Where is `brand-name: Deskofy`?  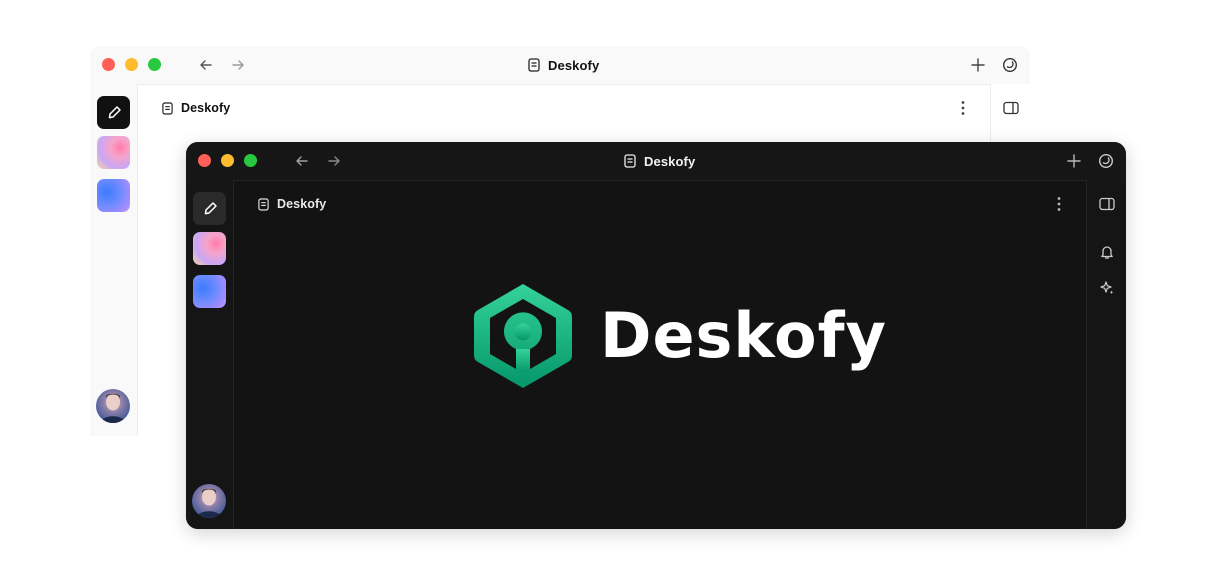
brand-name: Deskofy is located at coordinates (743, 335).